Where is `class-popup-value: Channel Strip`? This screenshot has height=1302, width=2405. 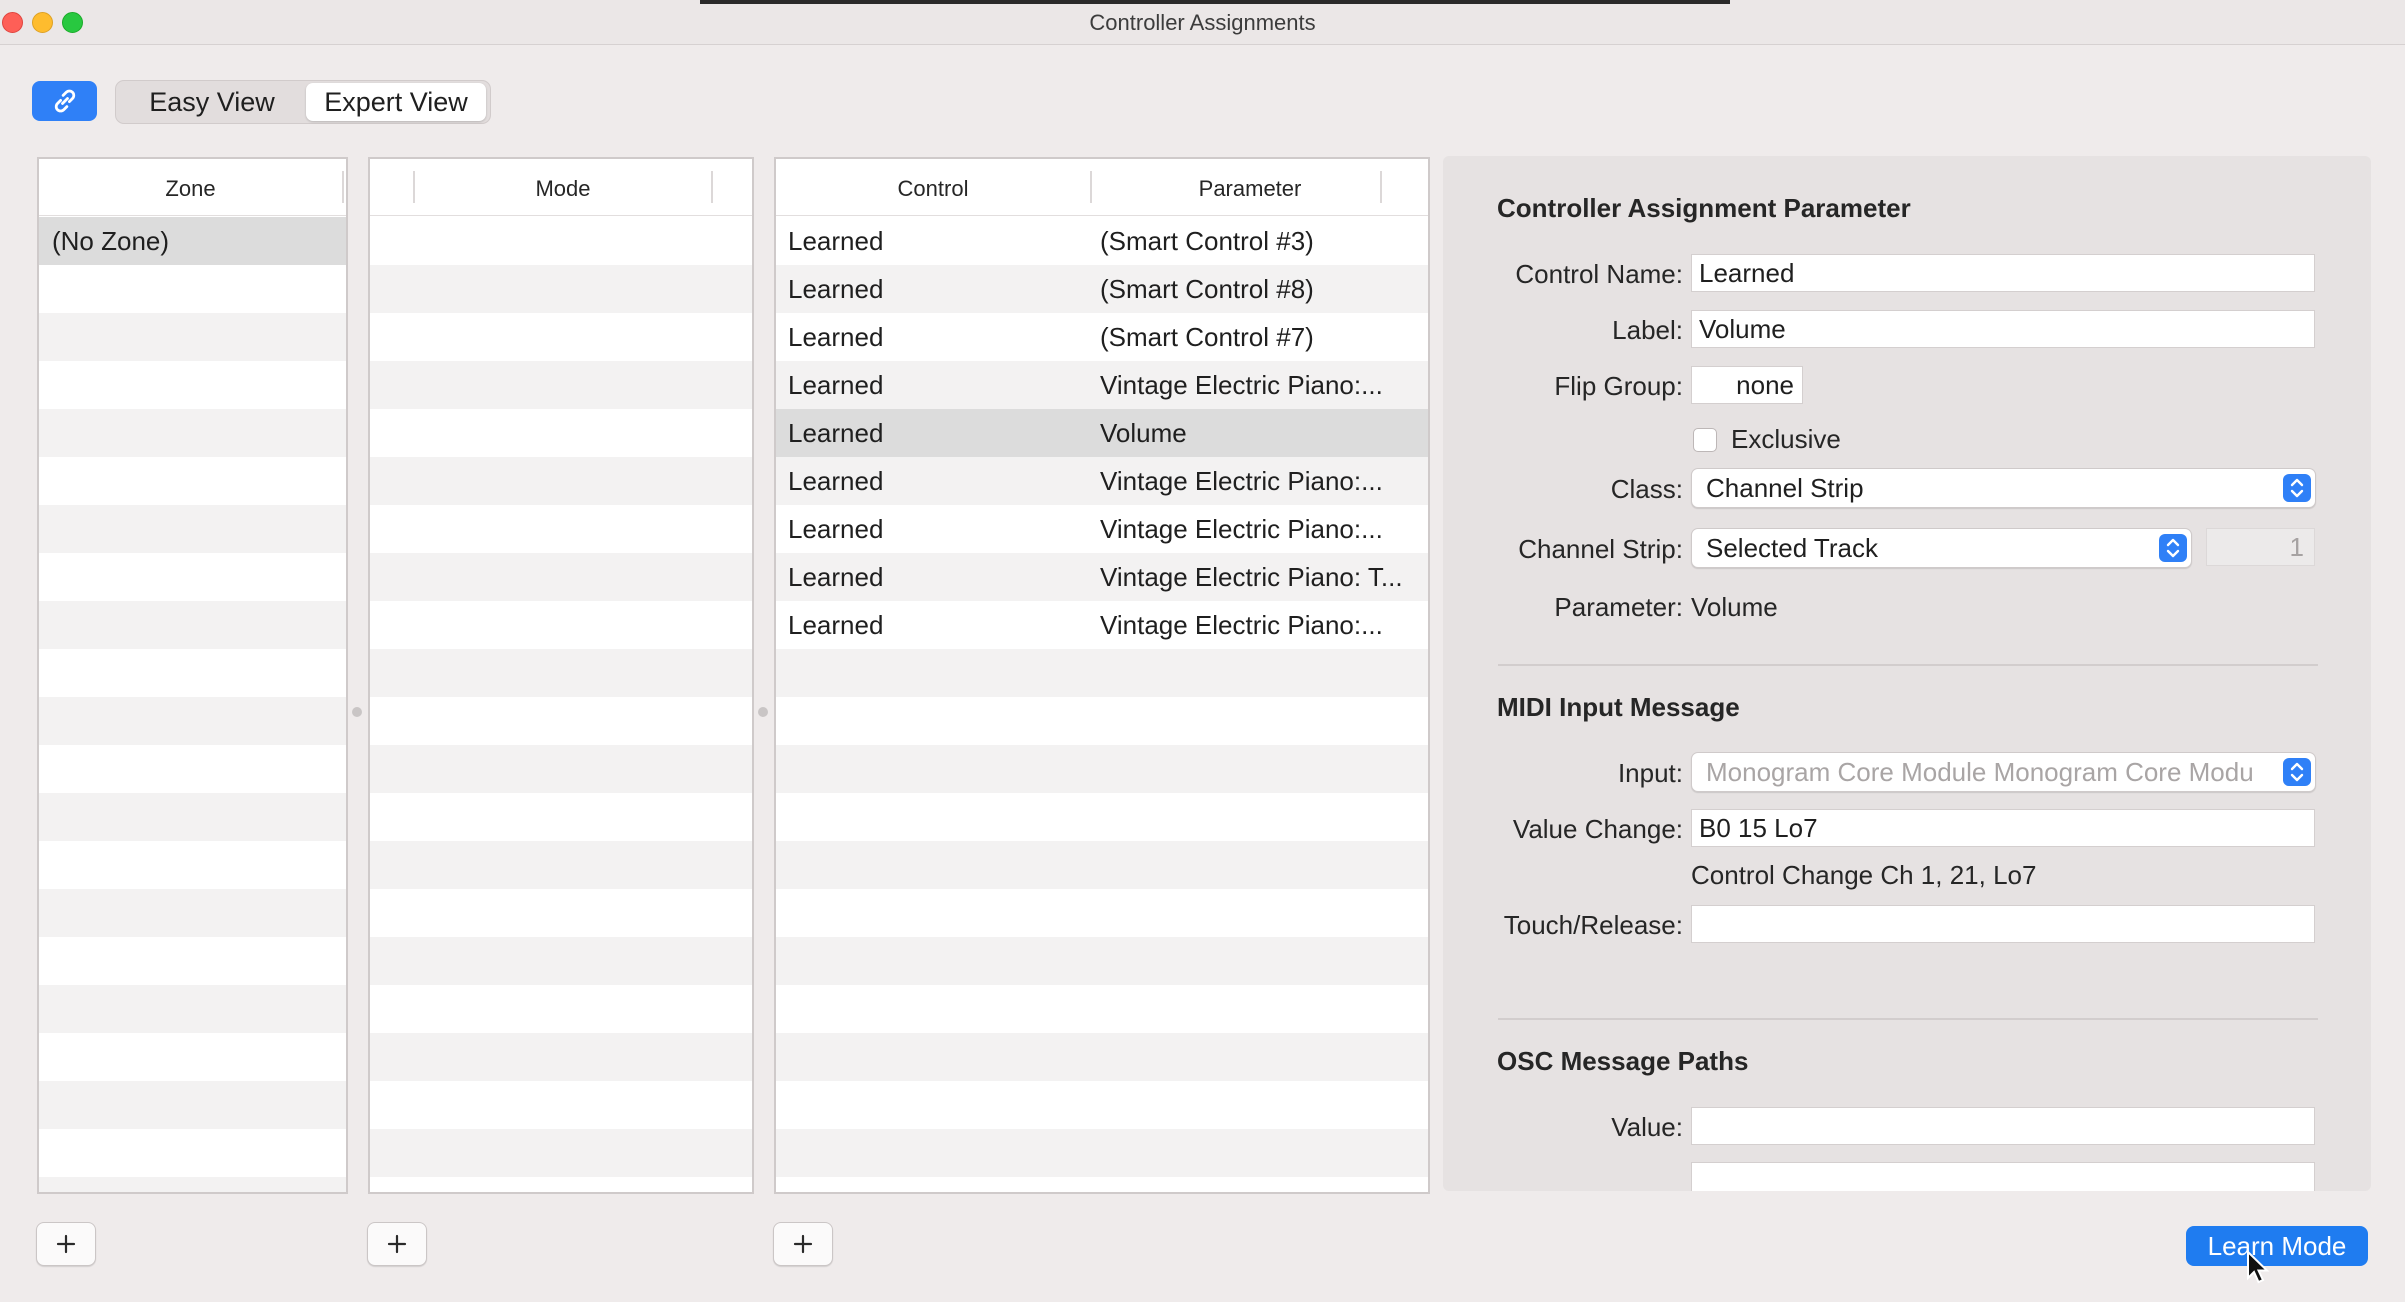 class-popup-value: Channel Strip is located at coordinates (1785, 488).